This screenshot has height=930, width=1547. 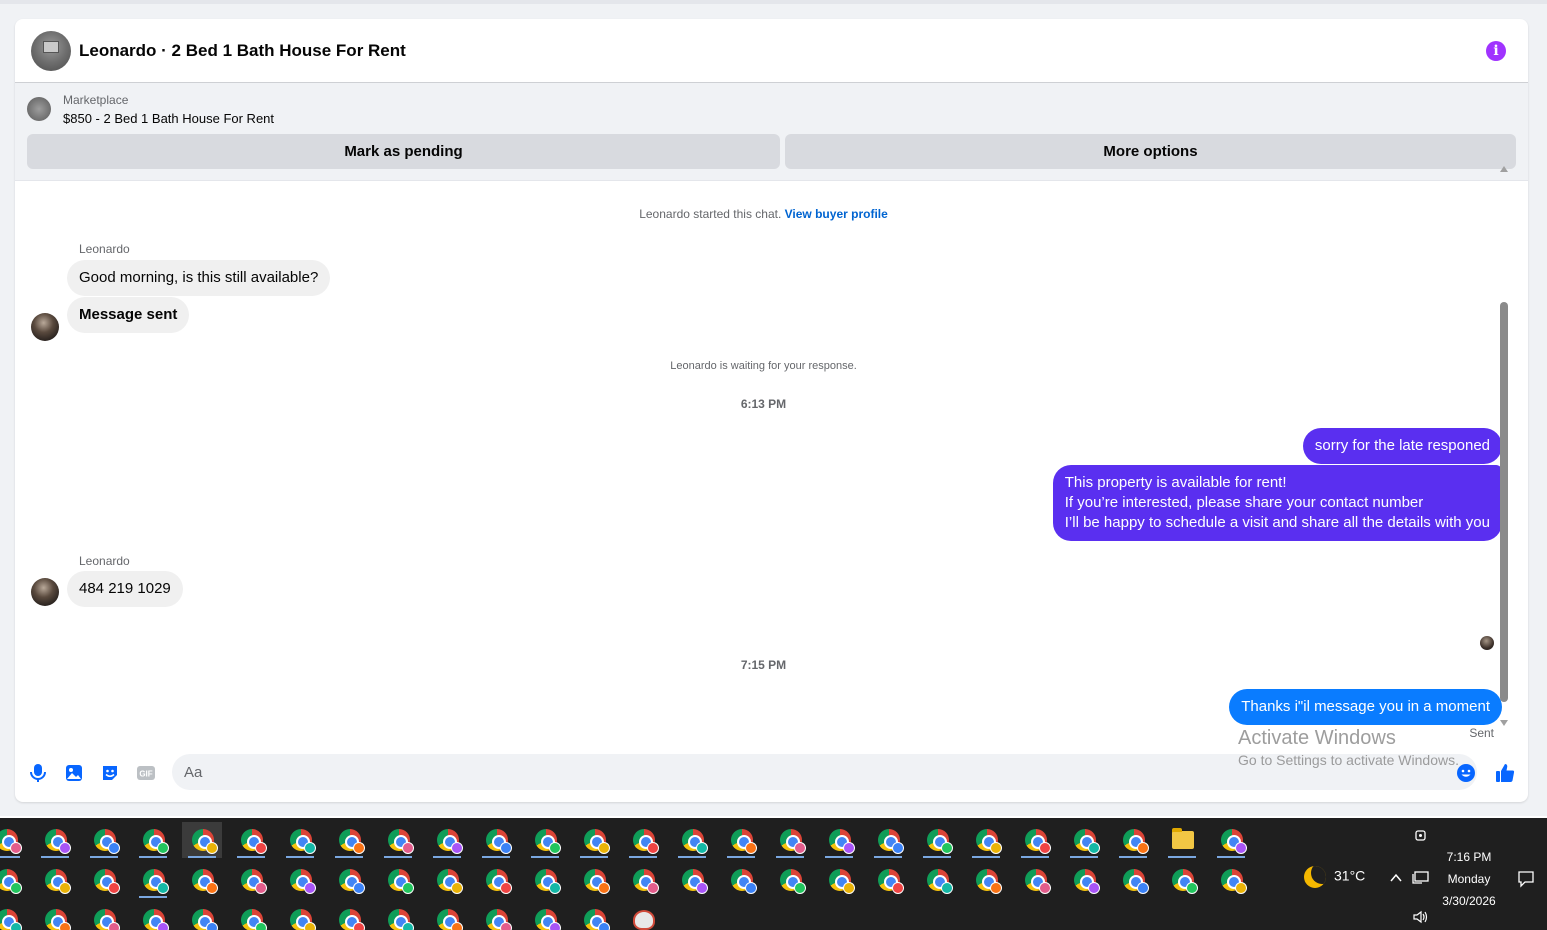 I want to click on more-options-button: More options, so click(x=1150, y=151).